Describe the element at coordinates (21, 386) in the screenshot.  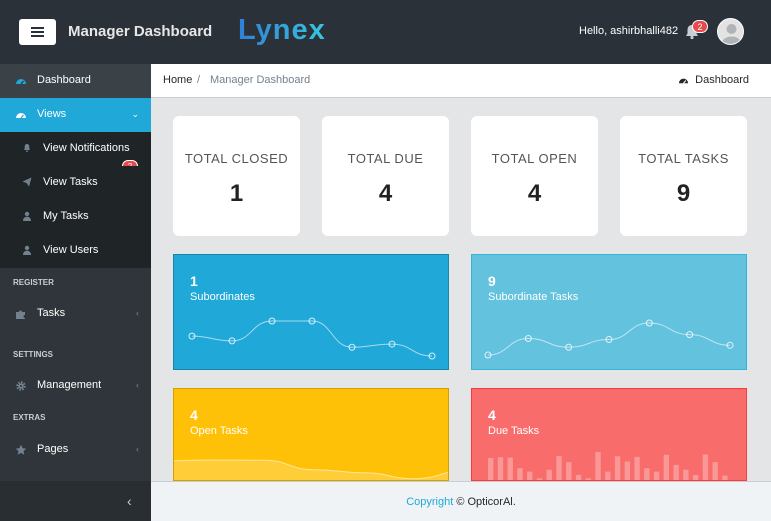
I see `gear-icon` at that location.